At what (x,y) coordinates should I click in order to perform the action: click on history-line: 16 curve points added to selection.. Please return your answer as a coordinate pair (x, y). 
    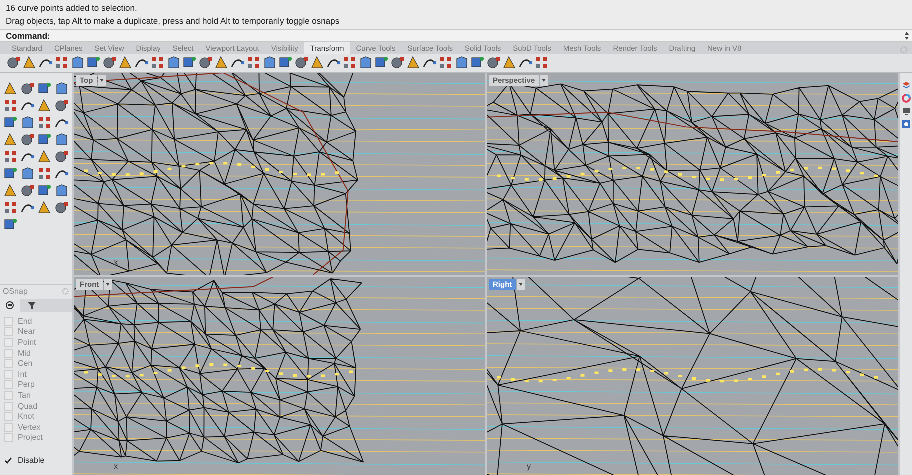
    Looking at the image, I should click on (72, 8).